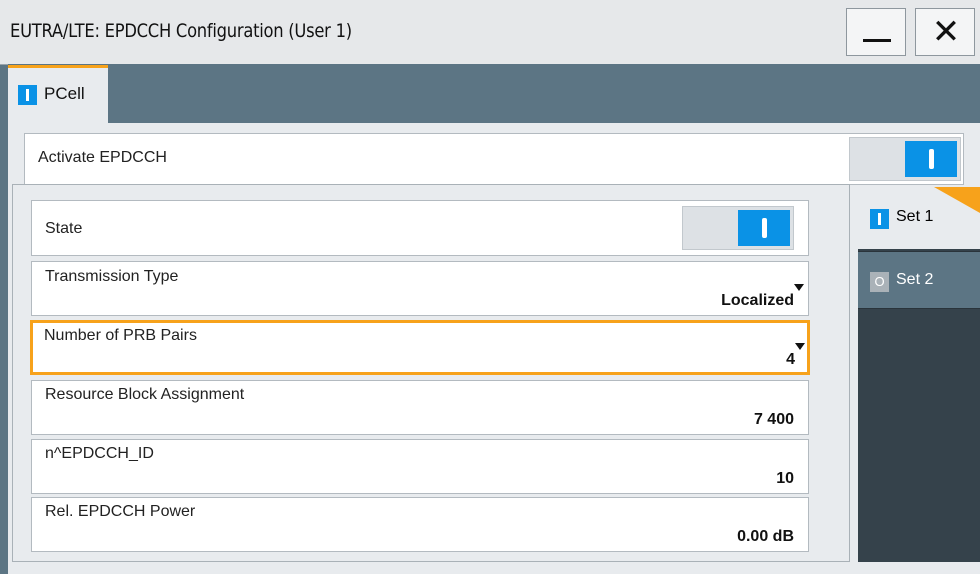  I want to click on transmission-type-label: Transmission Type, so click(112, 276).